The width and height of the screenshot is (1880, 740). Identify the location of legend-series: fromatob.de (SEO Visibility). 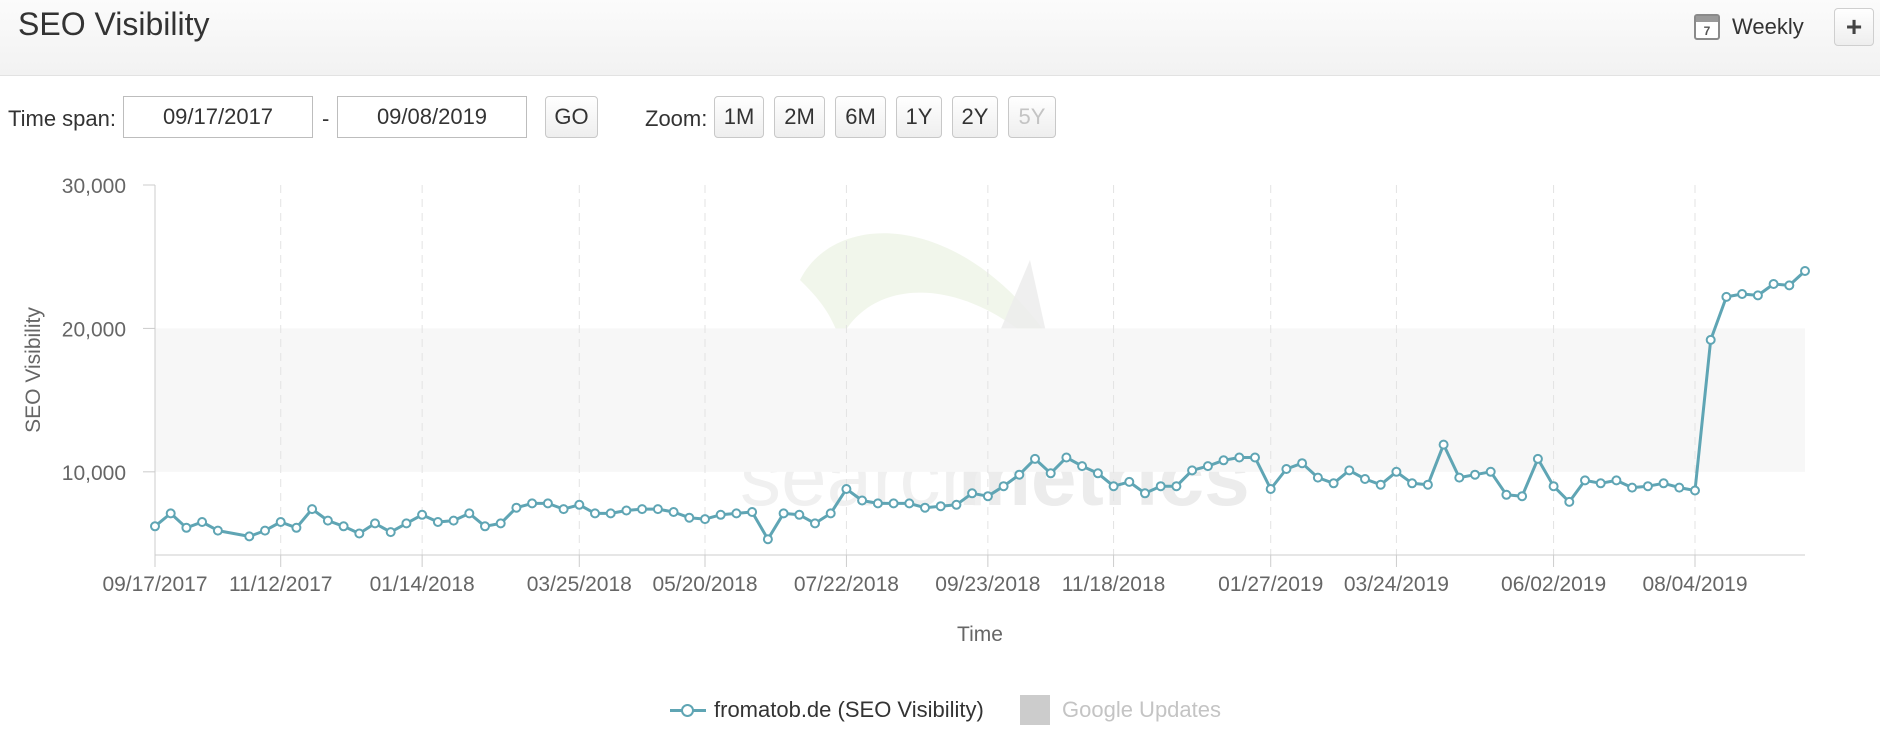
(827, 710).